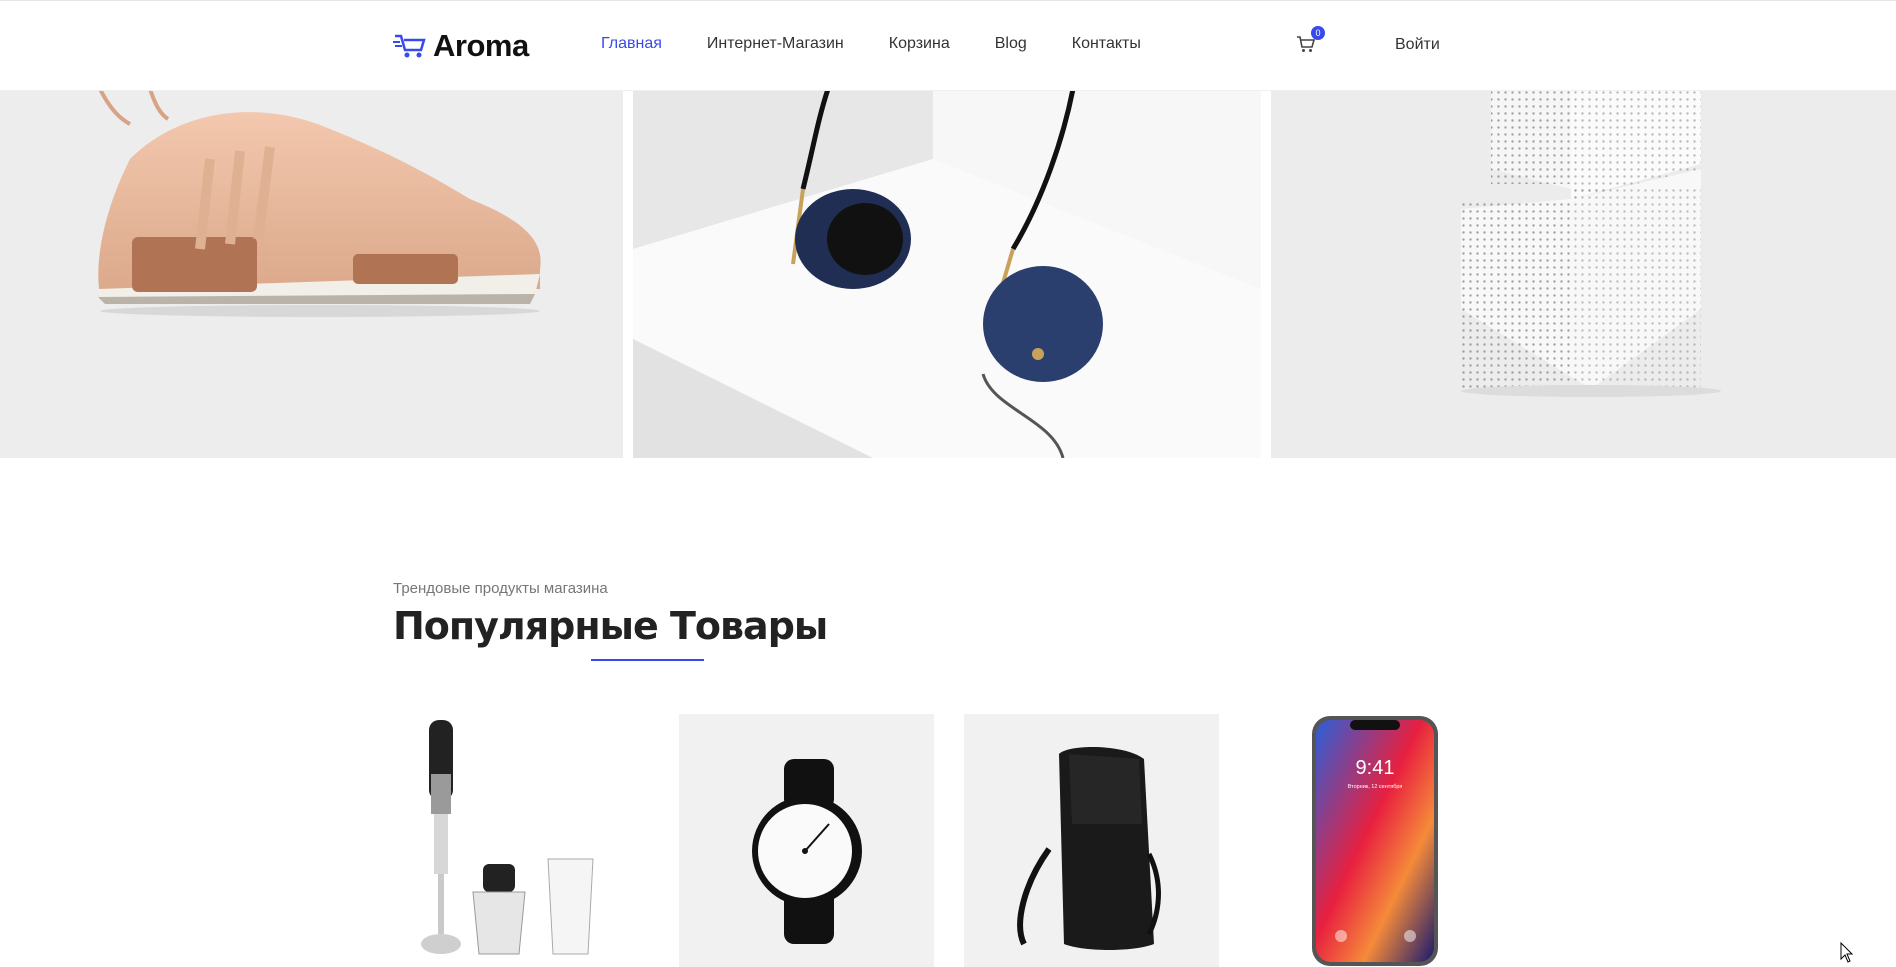 Image resolution: width=1896 pixels, height=967 pixels. What do you see at coordinates (631, 44) in the screenshot?
I see `nav-home: Главная` at bounding box center [631, 44].